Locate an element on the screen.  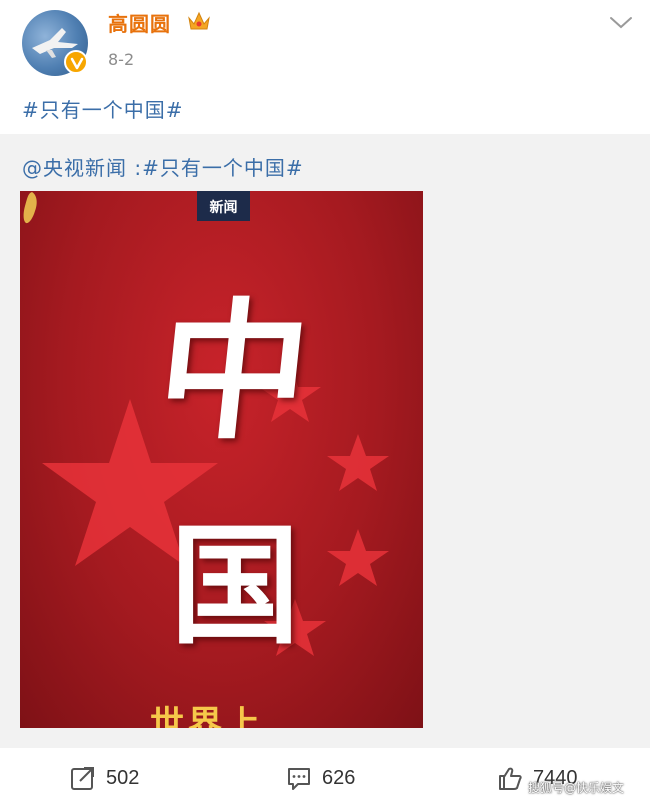
username: 高圆圆 is located at coordinates (139, 22).